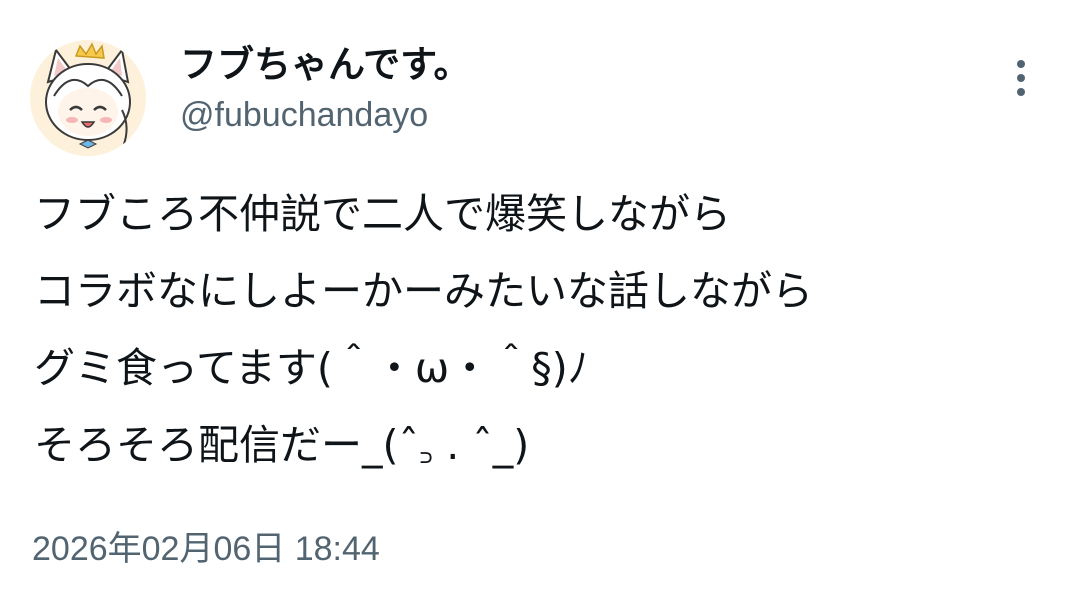 The image size is (1074, 592). What do you see at coordinates (206, 549) in the screenshot?
I see `tweet-timestamp: 2026年02月06日 18:44` at bounding box center [206, 549].